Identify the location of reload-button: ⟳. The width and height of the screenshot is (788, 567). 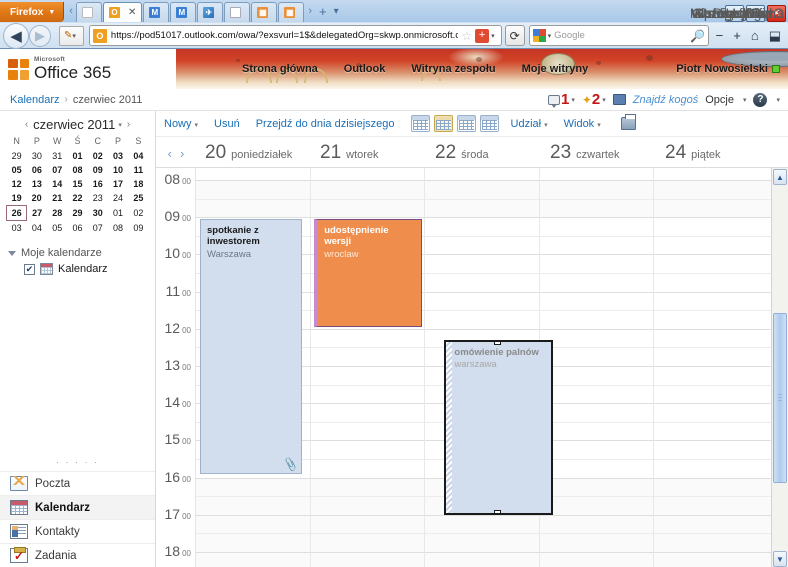
(514, 35).